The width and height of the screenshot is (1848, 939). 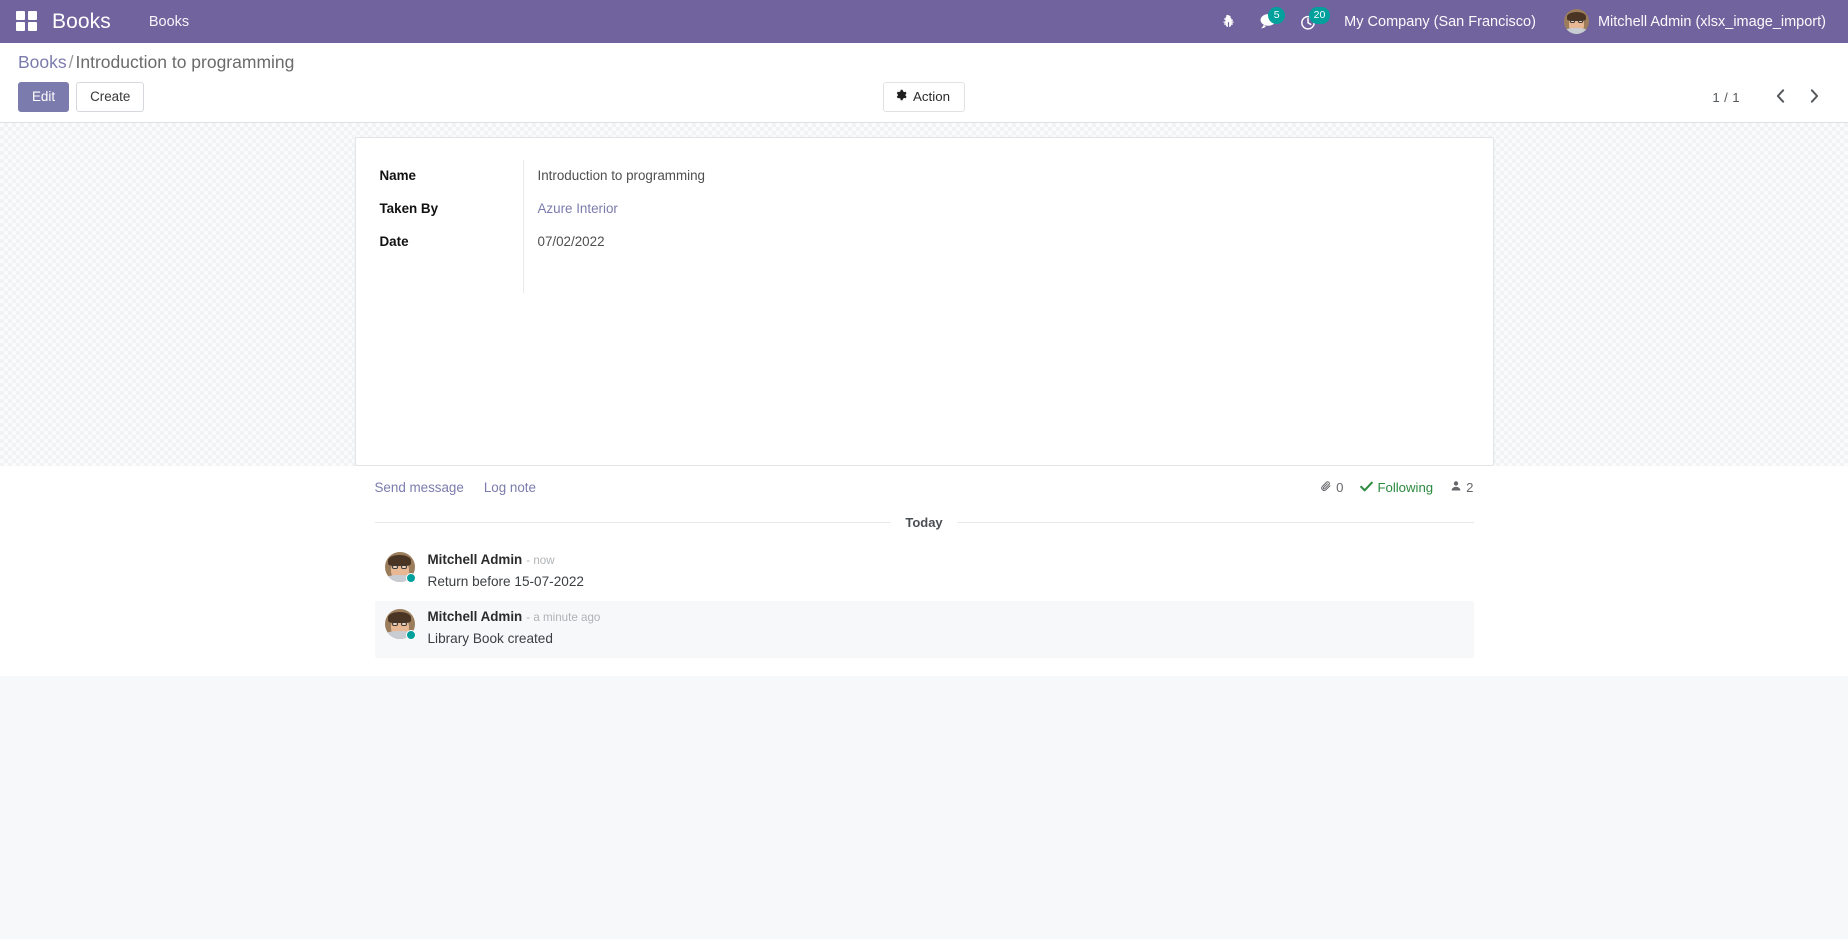 I want to click on control-panel-center: Action, so click(x=924, y=97).